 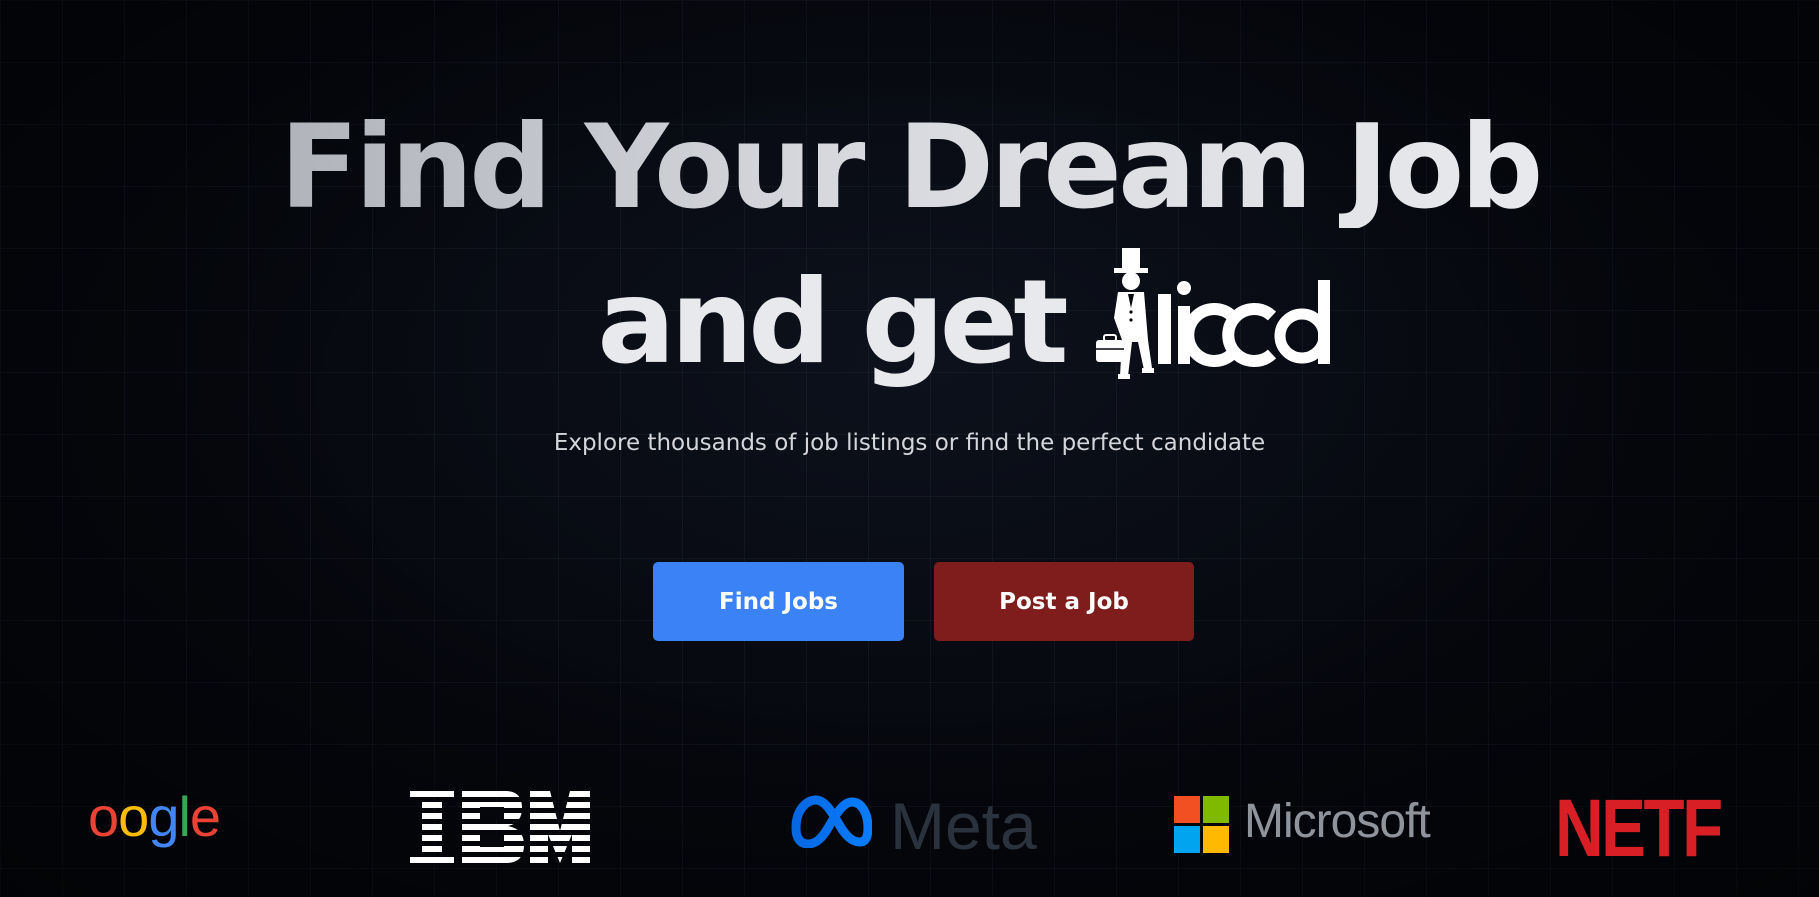 I want to click on top-hat-gentleman-with-briefcase-icon, so click(x=1212, y=313).